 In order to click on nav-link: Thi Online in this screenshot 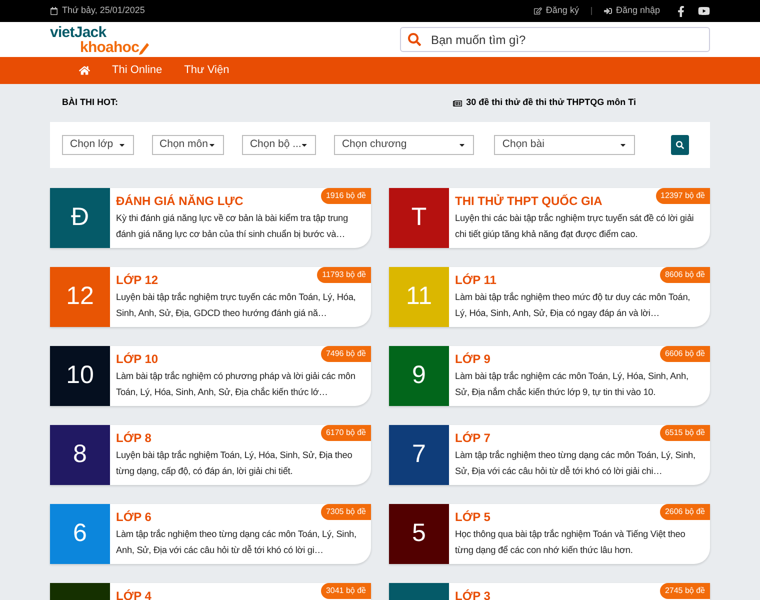, I will do `click(137, 70)`.